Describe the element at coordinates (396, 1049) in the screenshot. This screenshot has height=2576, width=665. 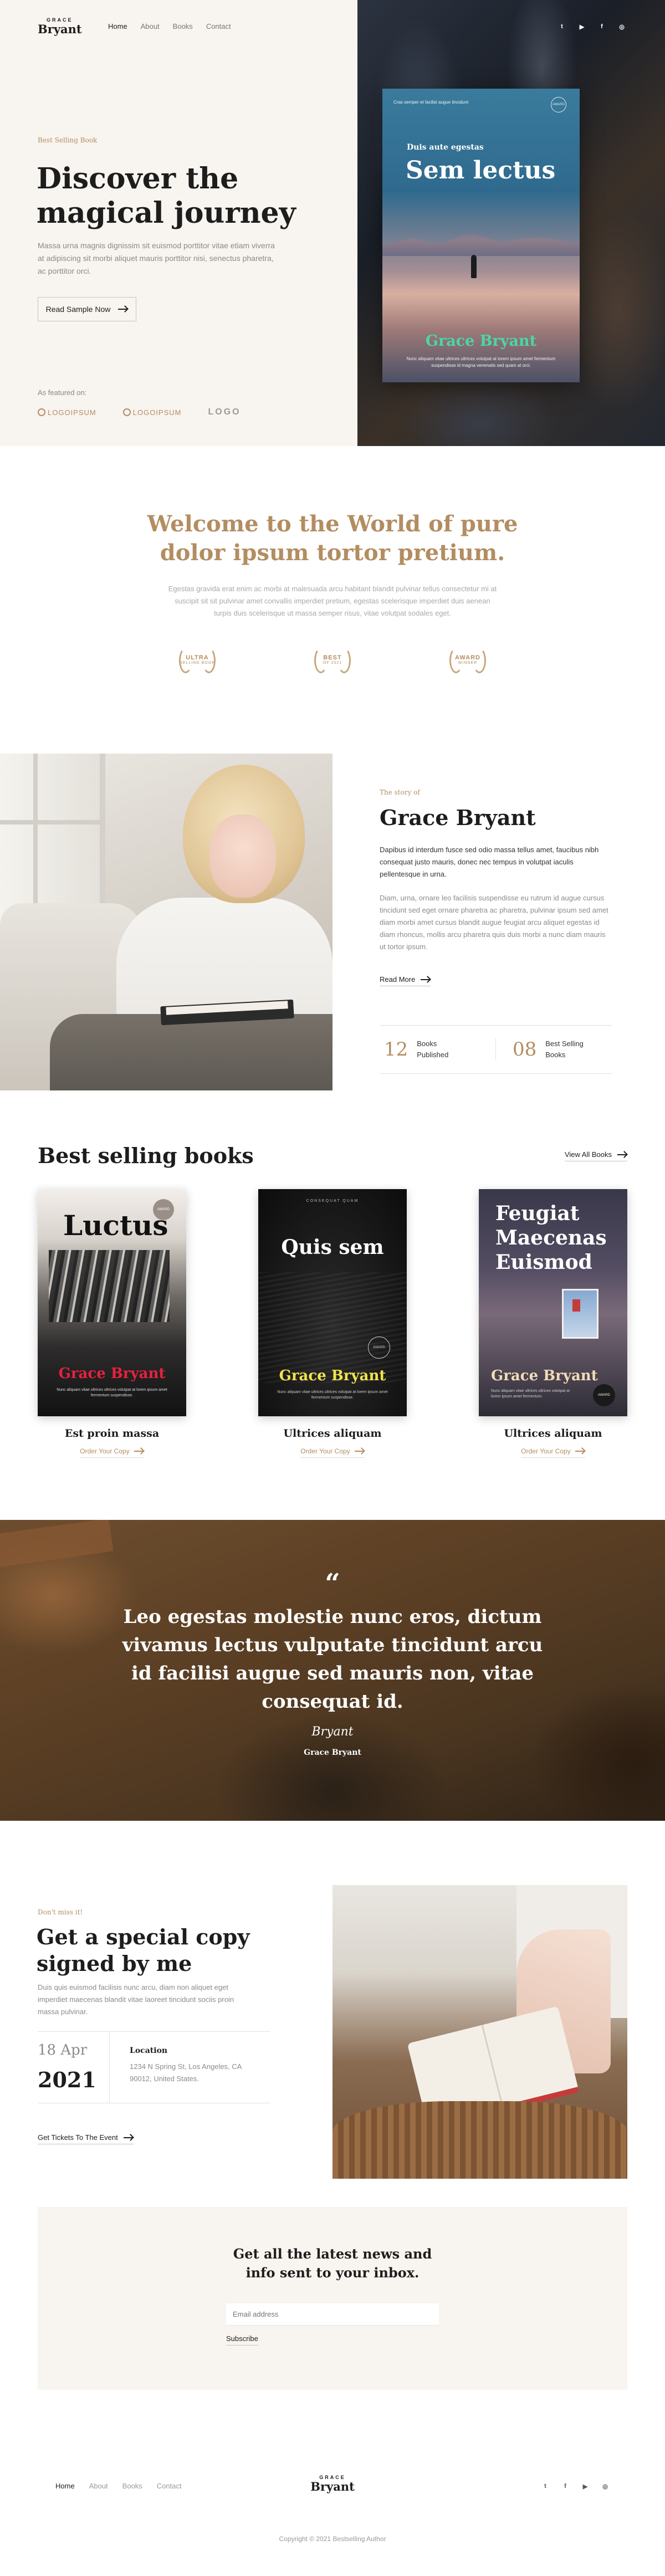
I see `stat-number: 12` at that location.